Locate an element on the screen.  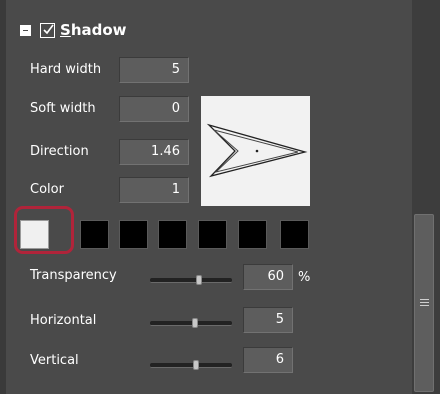
hard-width-label: Hard width is located at coordinates (66, 69).